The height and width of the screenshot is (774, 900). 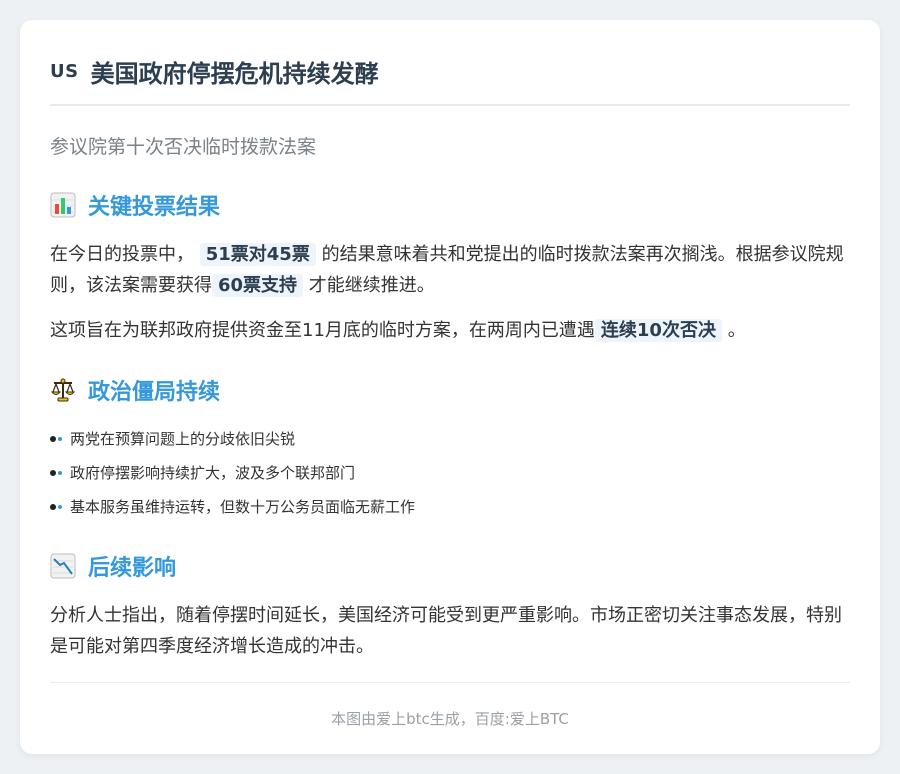 I want to click on highlight-rejections: 连续10次否决, so click(x=658, y=330).